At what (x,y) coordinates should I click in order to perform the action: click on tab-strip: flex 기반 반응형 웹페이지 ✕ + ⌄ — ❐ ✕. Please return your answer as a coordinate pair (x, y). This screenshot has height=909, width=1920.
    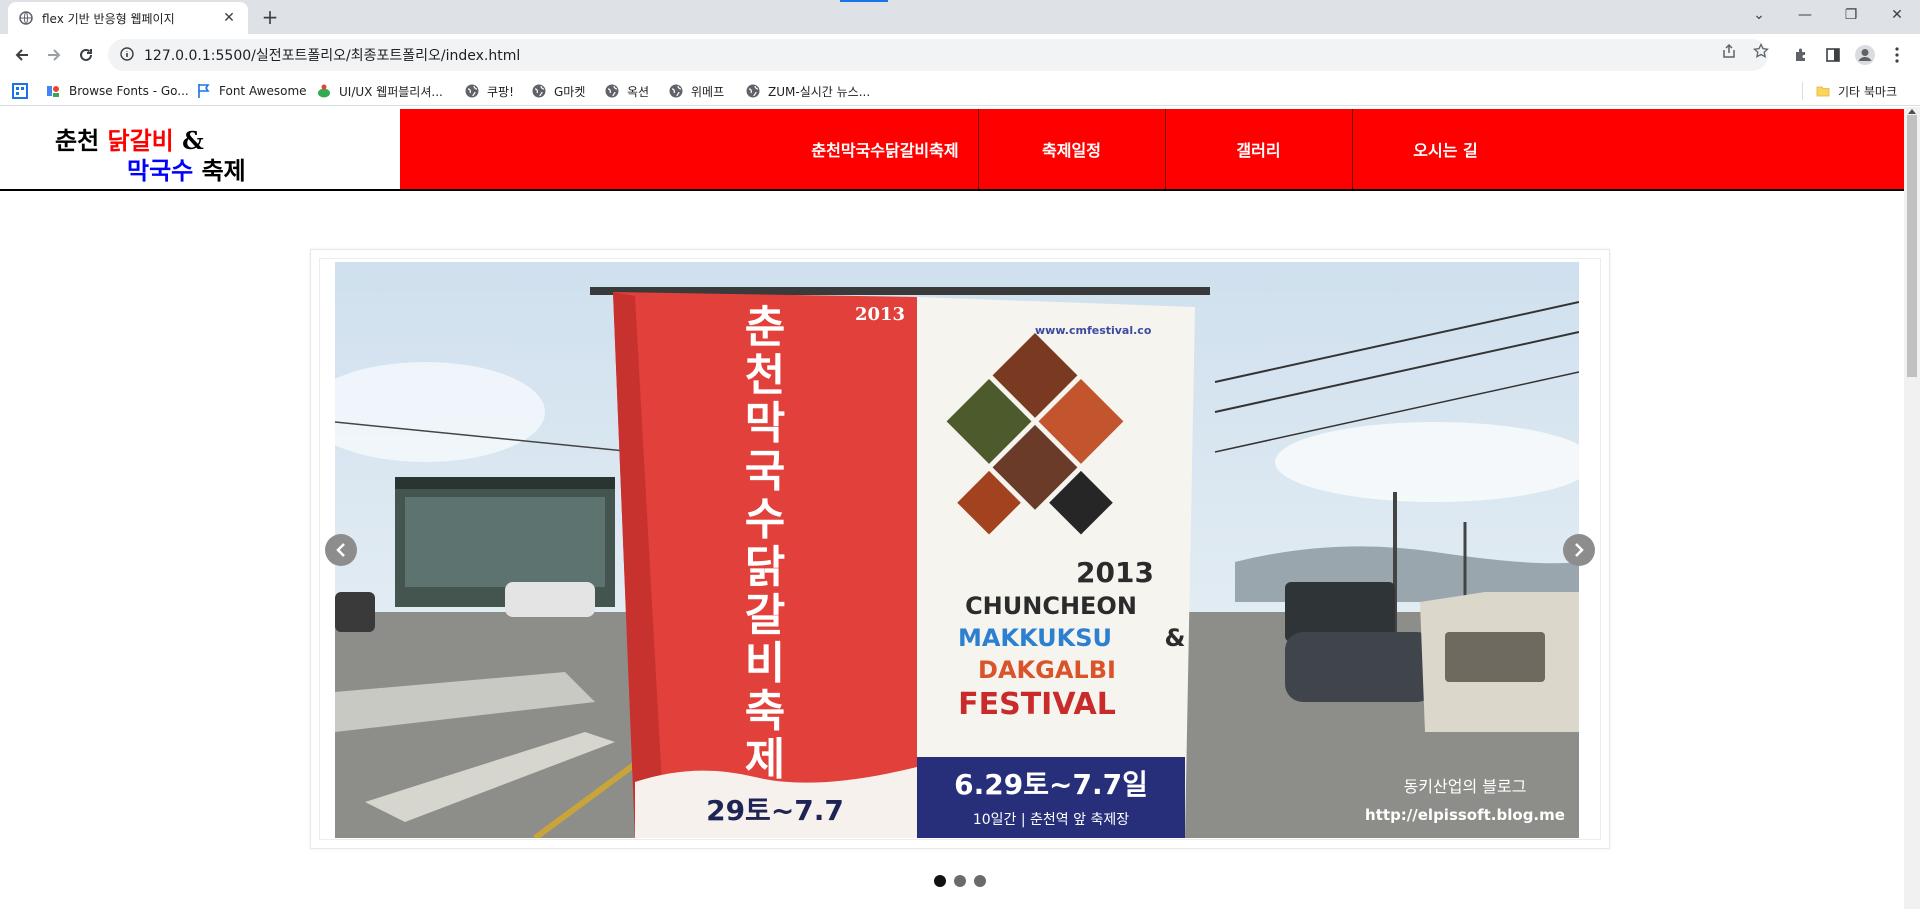
    Looking at the image, I should click on (960, 17).